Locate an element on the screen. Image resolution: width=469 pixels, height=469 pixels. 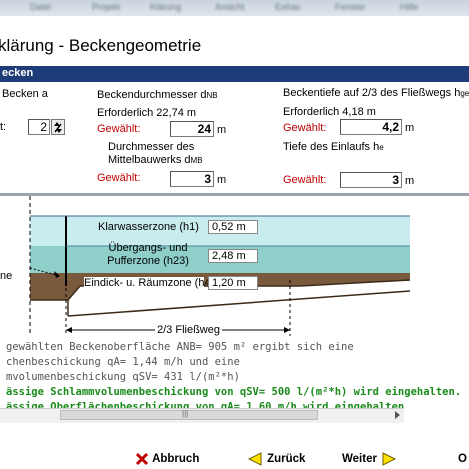
page-title: klärung - Beckengeometrie is located at coordinates (101, 45).